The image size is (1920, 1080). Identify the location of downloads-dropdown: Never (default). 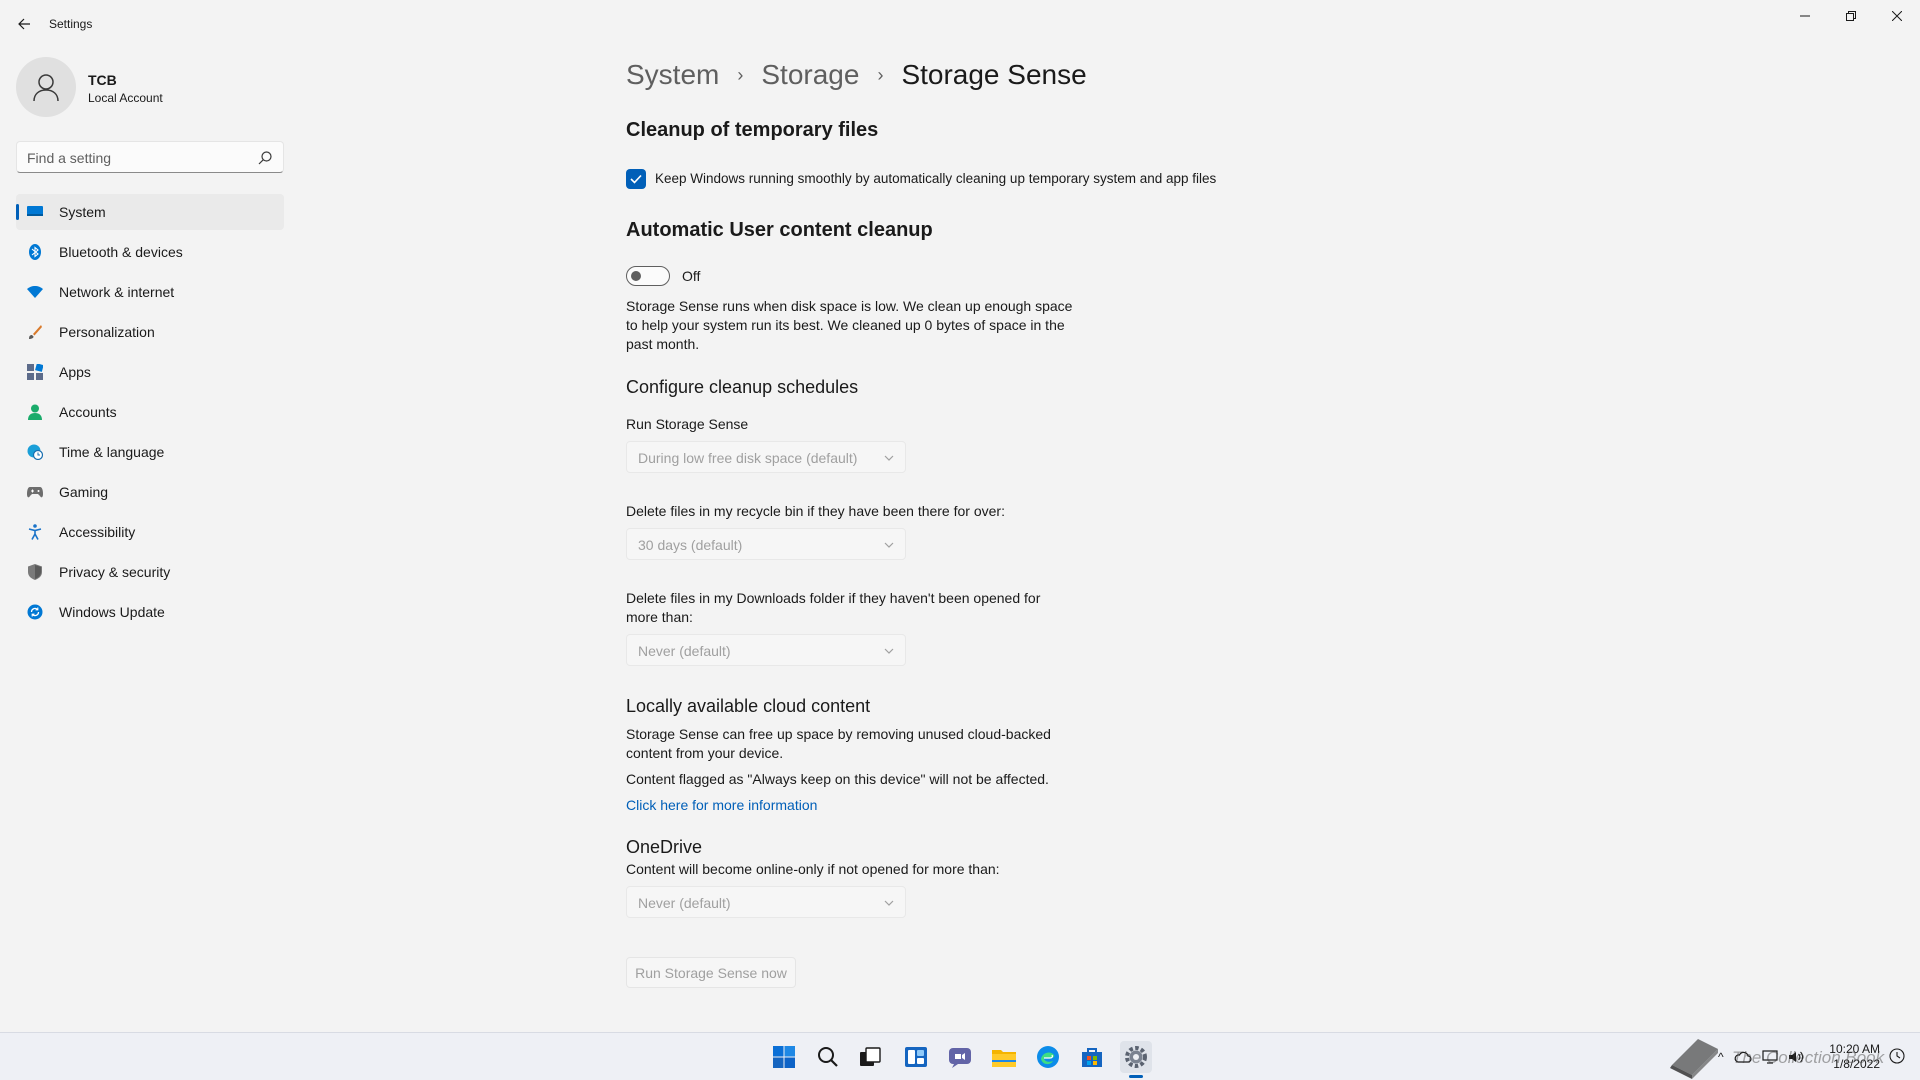
(766, 650).